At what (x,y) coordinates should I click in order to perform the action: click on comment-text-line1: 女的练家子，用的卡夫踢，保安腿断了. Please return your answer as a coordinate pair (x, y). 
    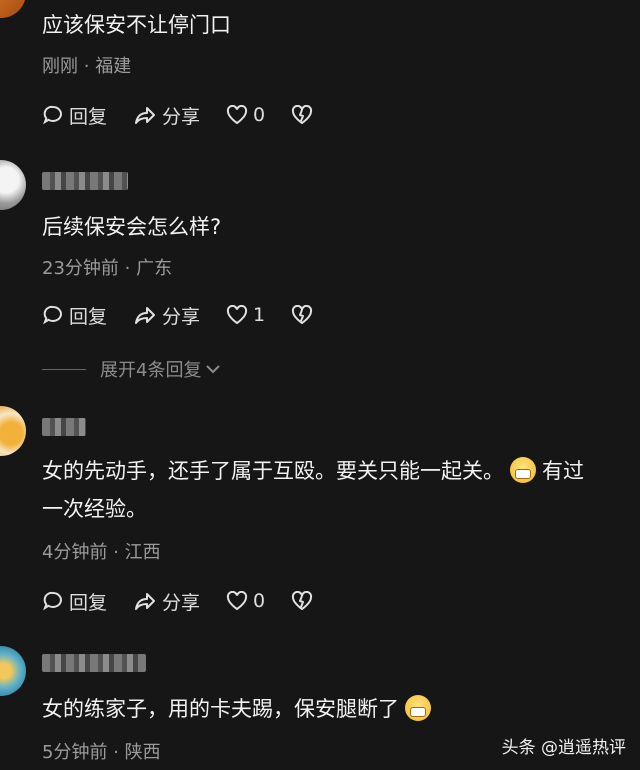
    Looking at the image, I should click on (220, 709).